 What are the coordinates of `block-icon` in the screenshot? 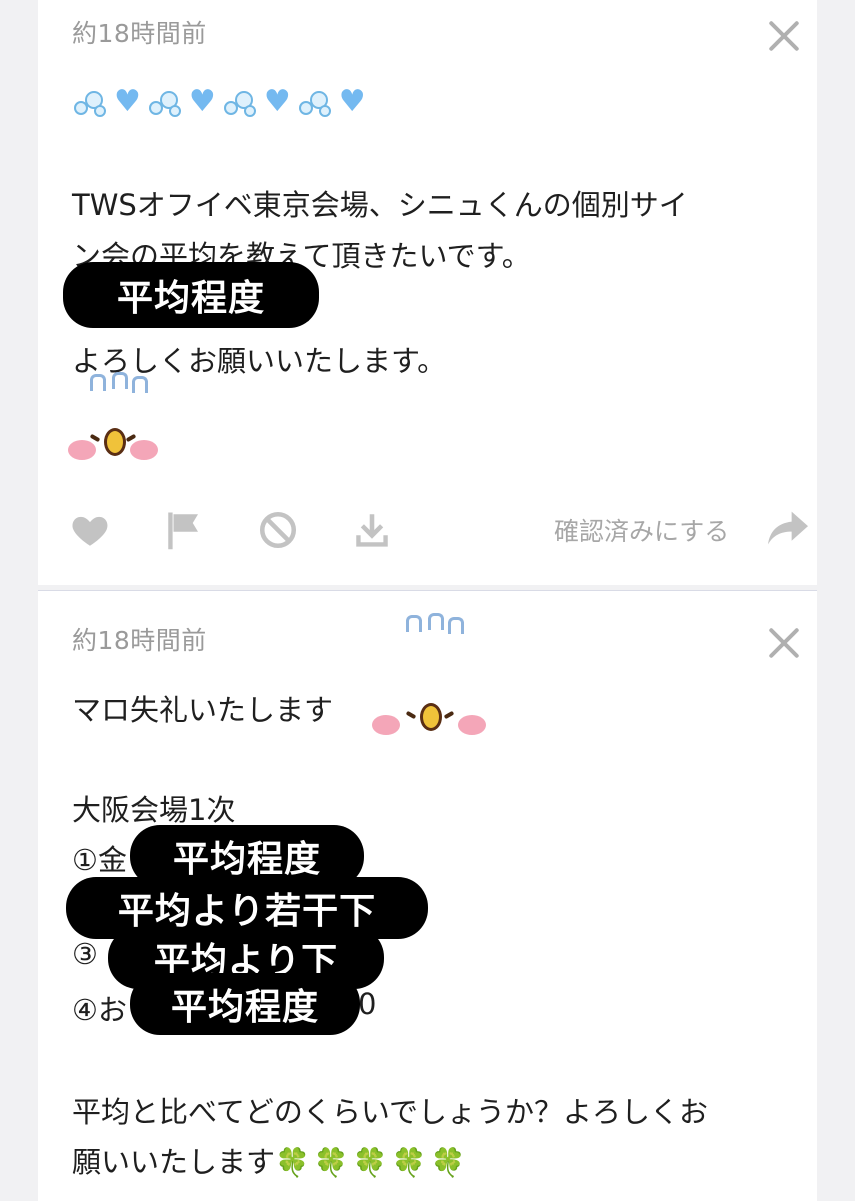 It's located at (278, 530).